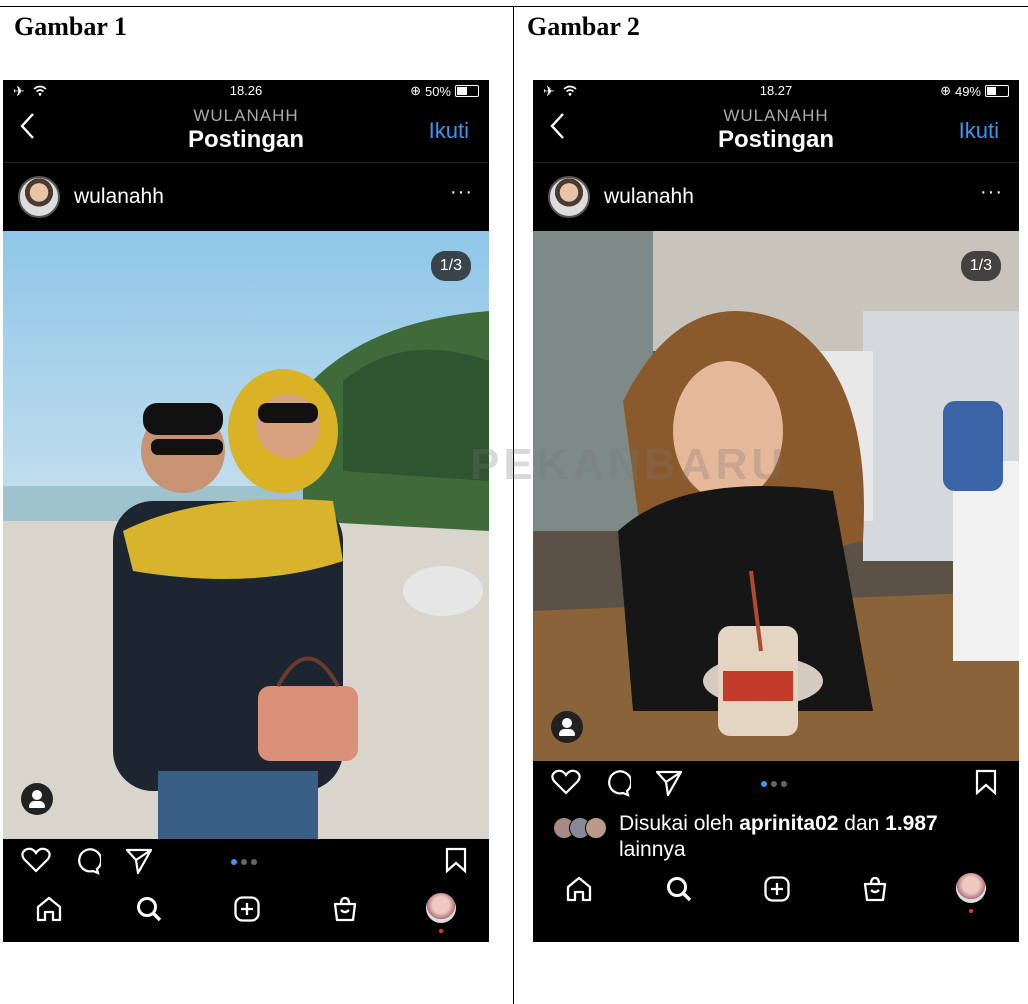 The image size is (1028, 1004). I want to click on top-rule, so click(514, 6).